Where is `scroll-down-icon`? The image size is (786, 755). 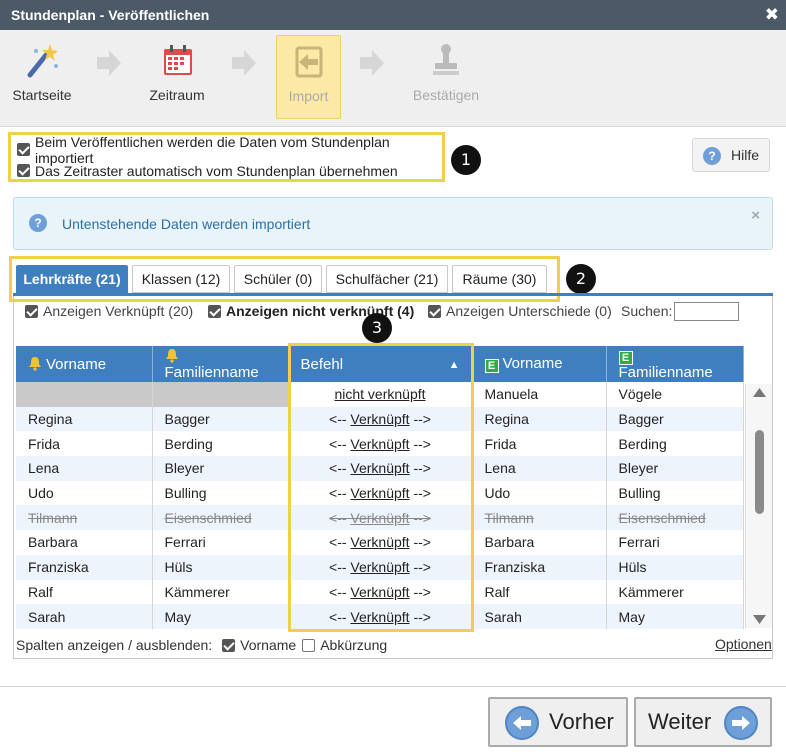
scroll-down-icon is located at coordinates (759, 619).